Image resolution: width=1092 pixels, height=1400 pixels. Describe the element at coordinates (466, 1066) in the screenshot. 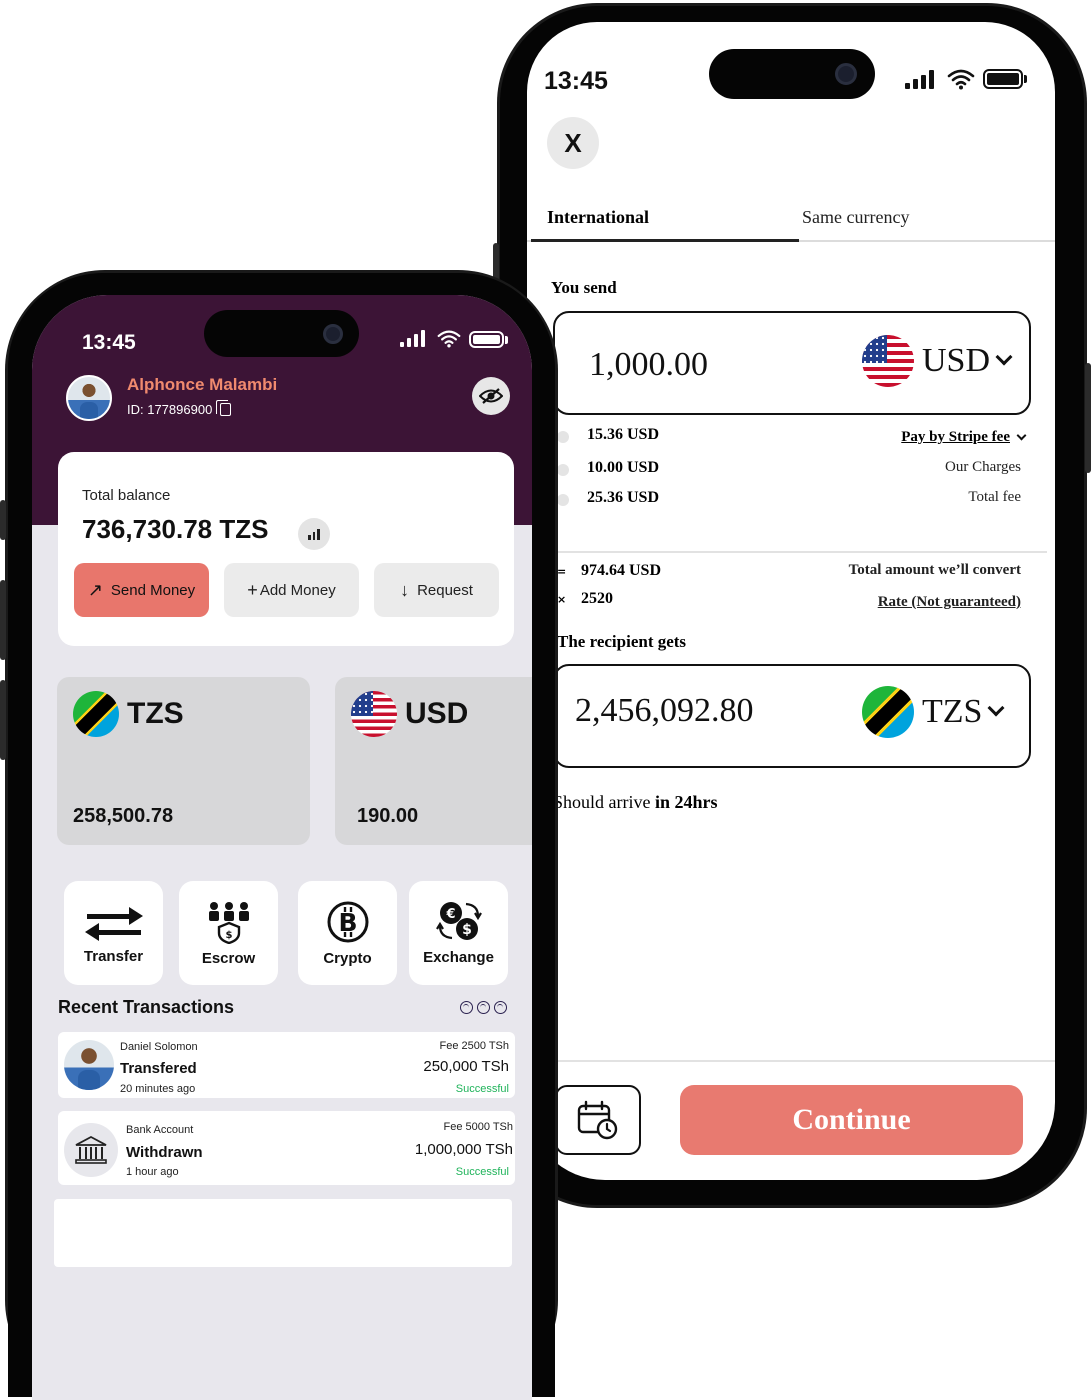

I see `tx-amount: 250,000 TSh` at that location.